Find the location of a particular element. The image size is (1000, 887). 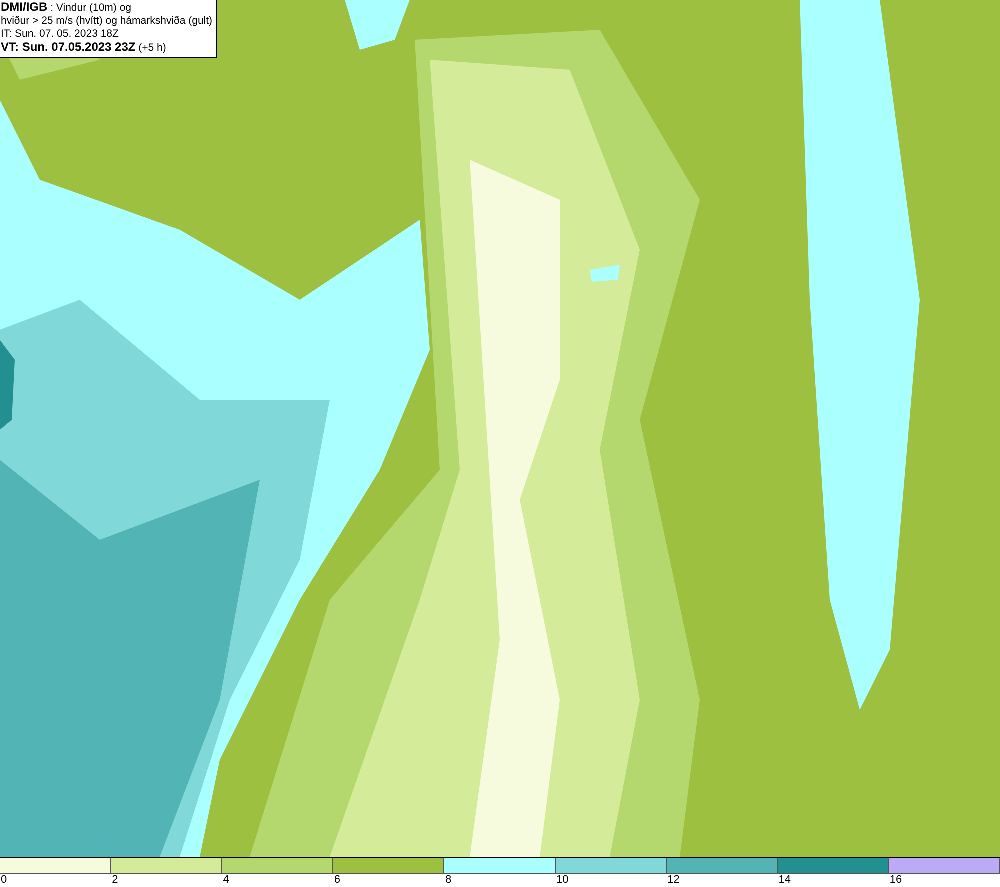

legend-label: 16 is located at coordinates (896, 880).